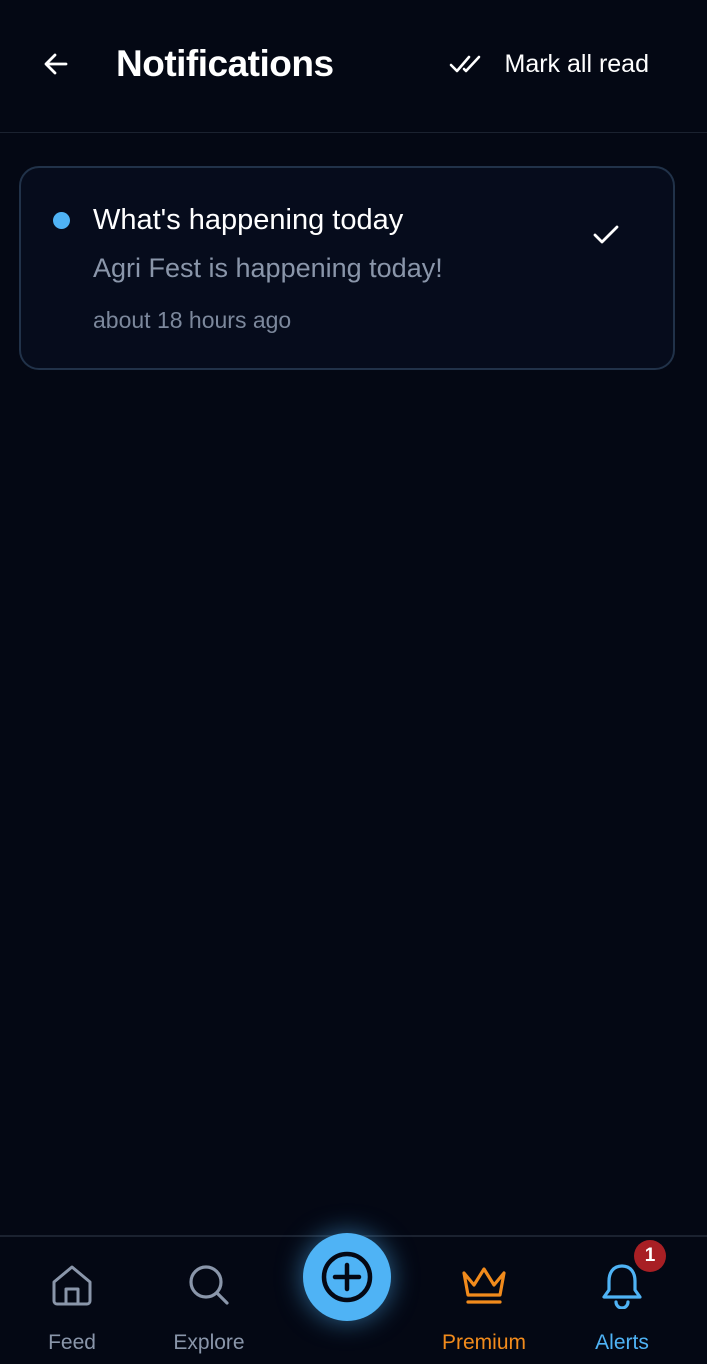  I want to click on create-post-button, so click(347, 1277).